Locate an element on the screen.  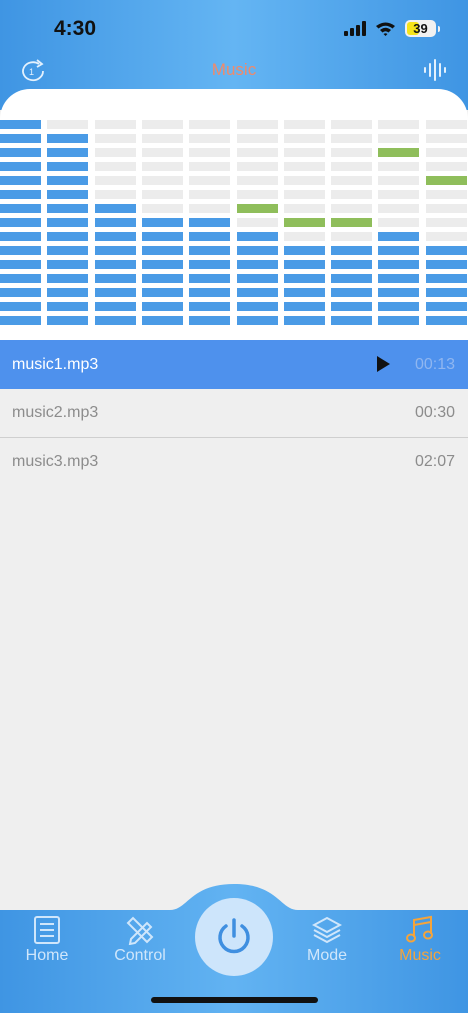
status-time: 4:30 is located at coordinates (75, 28).